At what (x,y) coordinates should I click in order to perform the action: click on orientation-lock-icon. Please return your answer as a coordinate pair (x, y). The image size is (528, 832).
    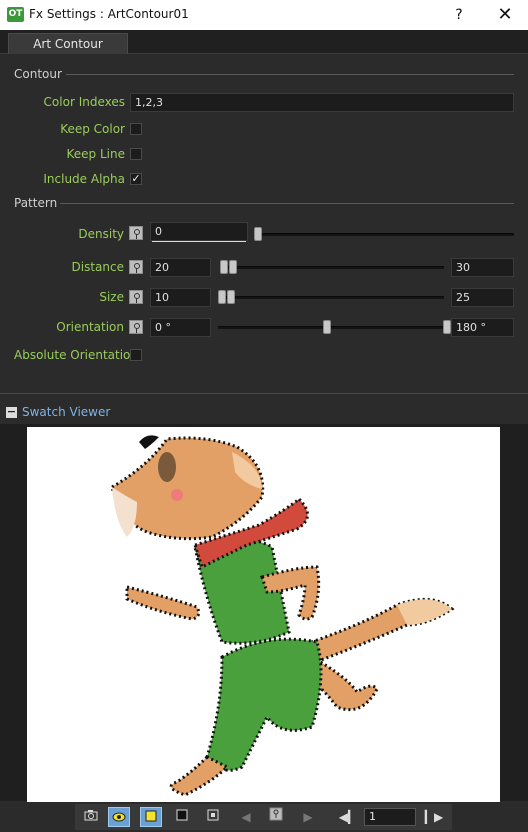
    Looking at the image, I should click on (136, 327).